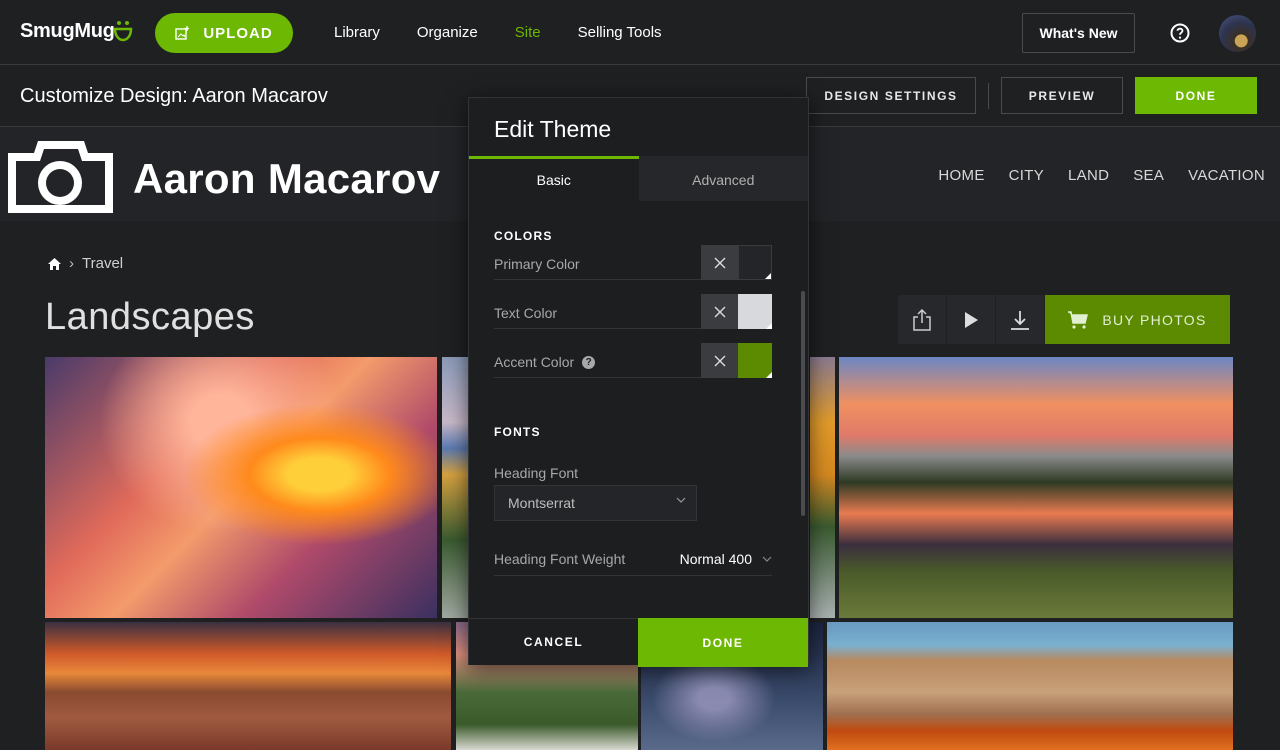  I want to click on heading-weight-row: Heading Font Weight Normal 400, so click(633, 562).